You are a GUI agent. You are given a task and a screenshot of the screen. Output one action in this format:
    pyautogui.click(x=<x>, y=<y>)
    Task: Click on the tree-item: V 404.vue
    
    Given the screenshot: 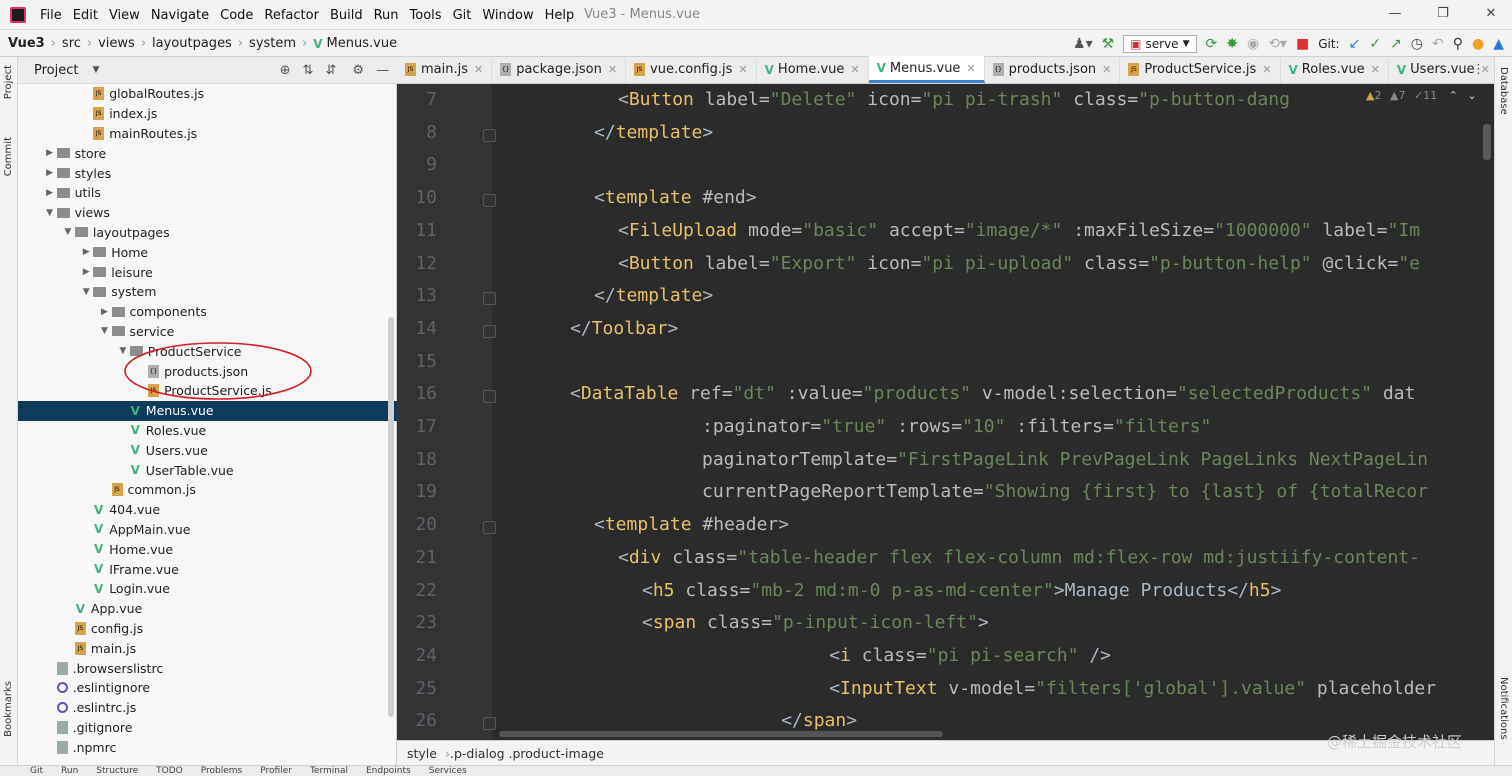 What is the action you would take?
    pyautogui.click(x=207, y=510)
    